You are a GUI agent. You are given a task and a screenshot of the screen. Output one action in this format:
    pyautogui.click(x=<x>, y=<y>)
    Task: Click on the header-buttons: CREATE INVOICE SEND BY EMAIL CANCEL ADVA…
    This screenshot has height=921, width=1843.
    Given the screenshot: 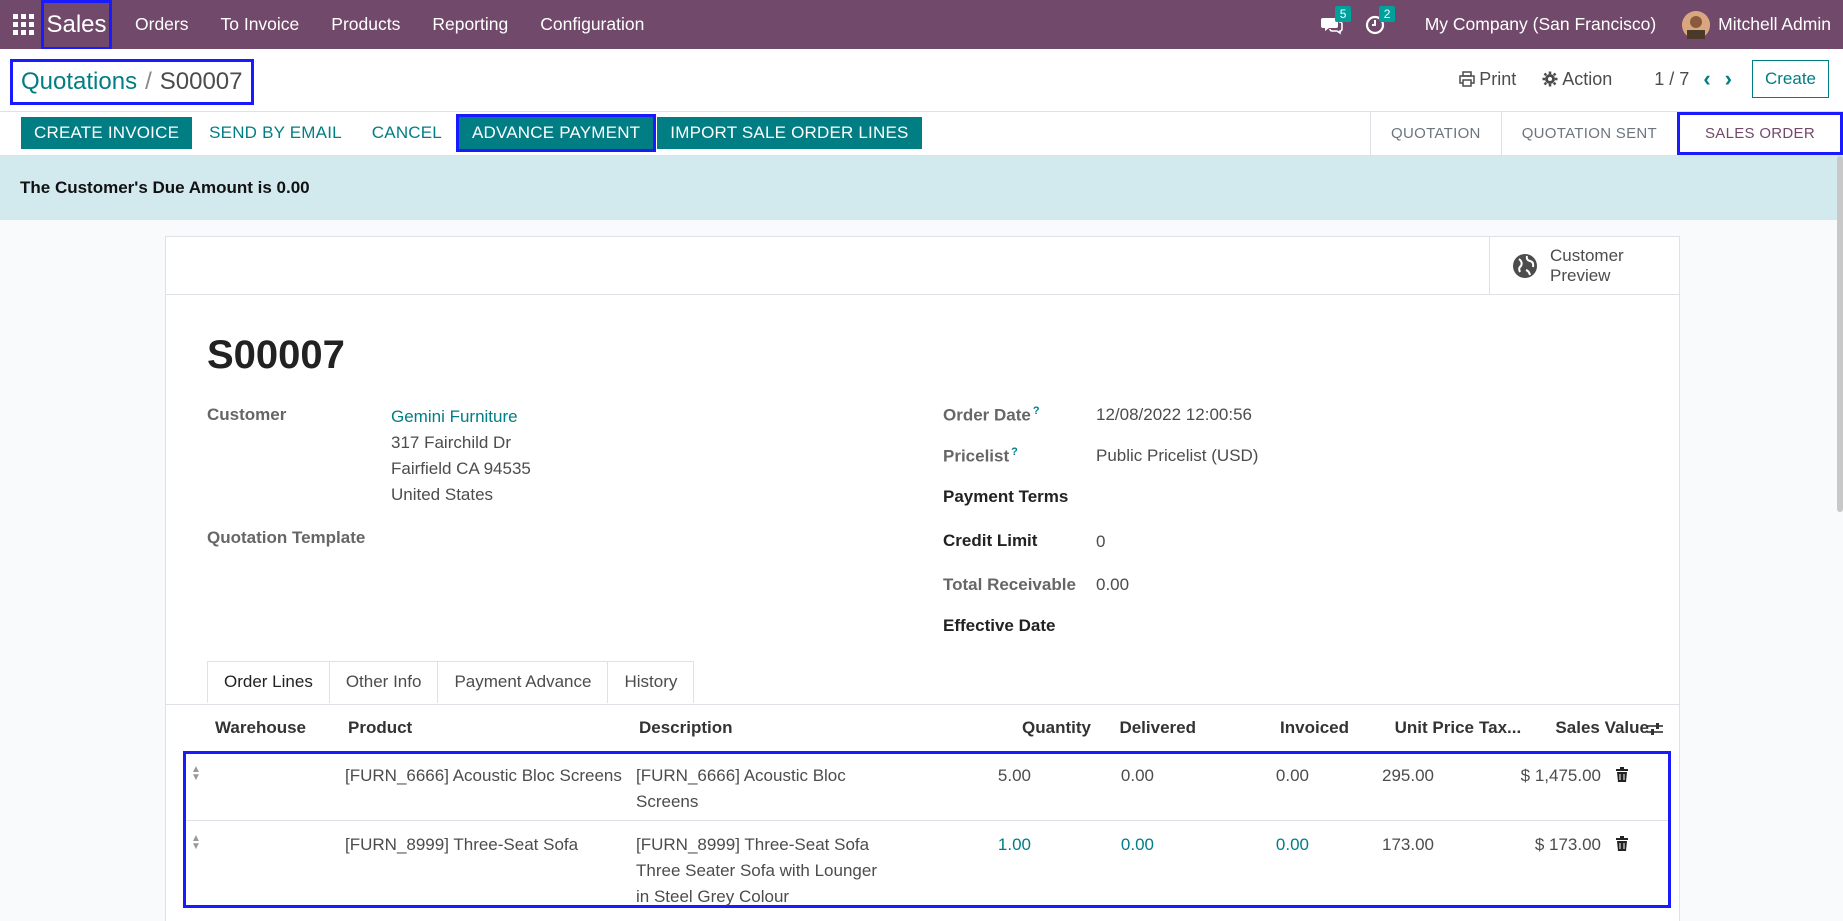 What is the action you would take?
    pyautogui.click(x=473, y=133)
    